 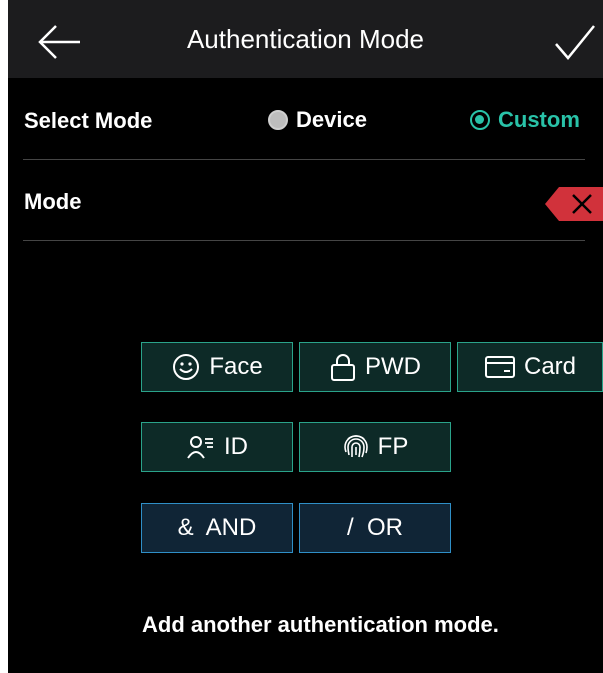 I want to click on check-icon, so click(x=575, y=42).